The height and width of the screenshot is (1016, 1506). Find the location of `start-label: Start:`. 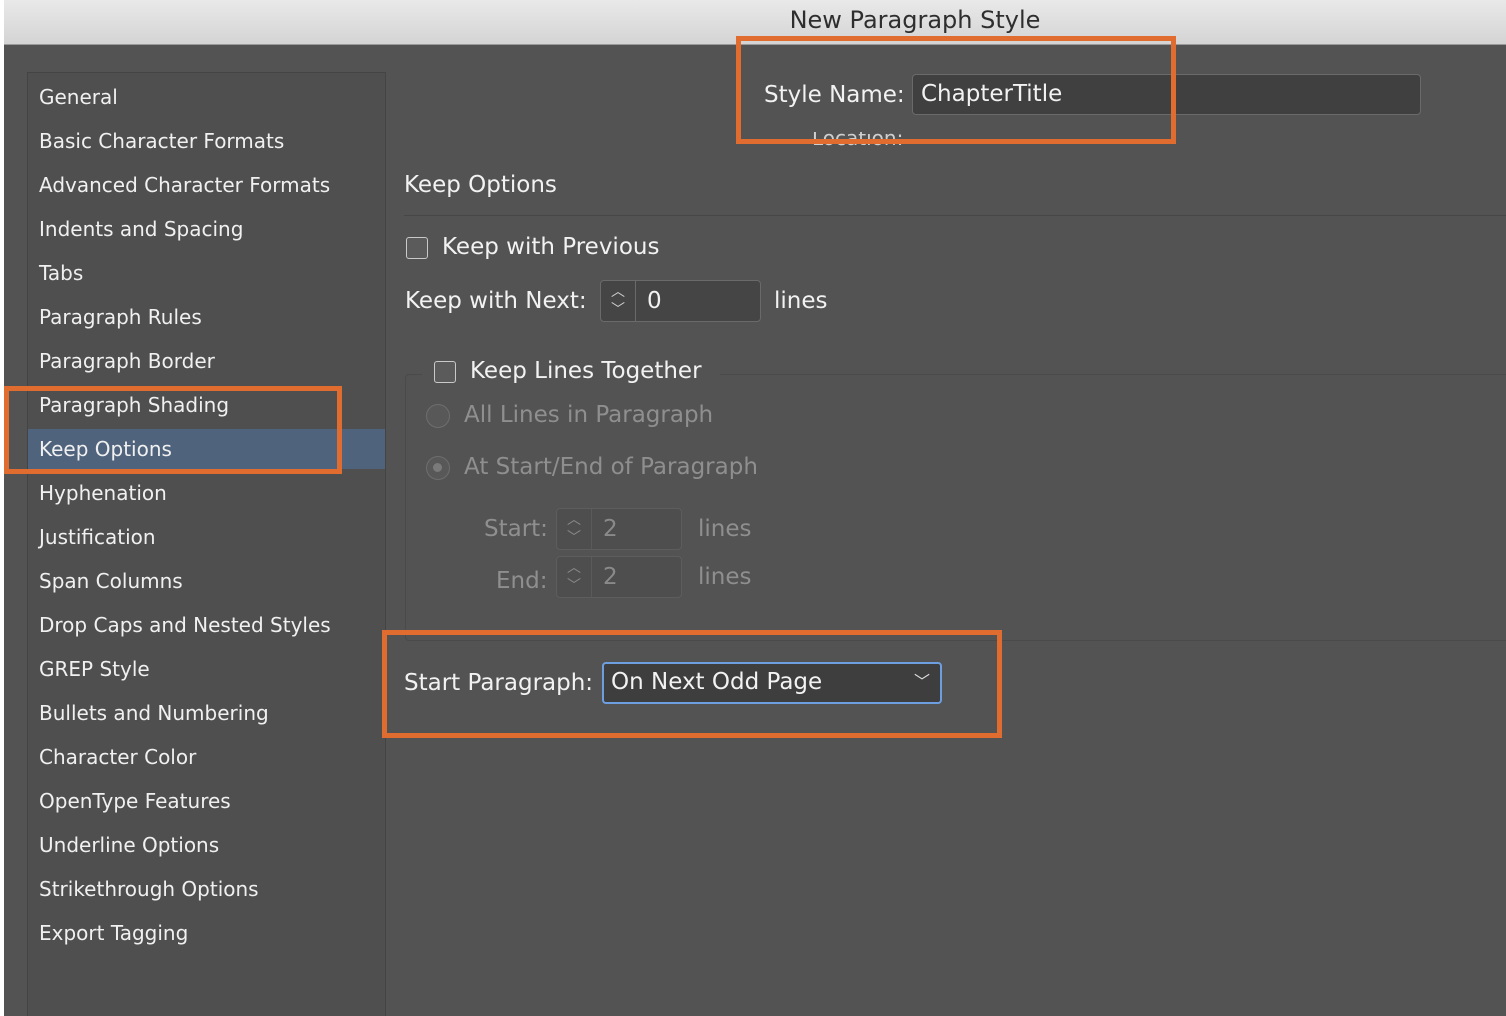

start-label: Start: is located at coordinates (516, 529).